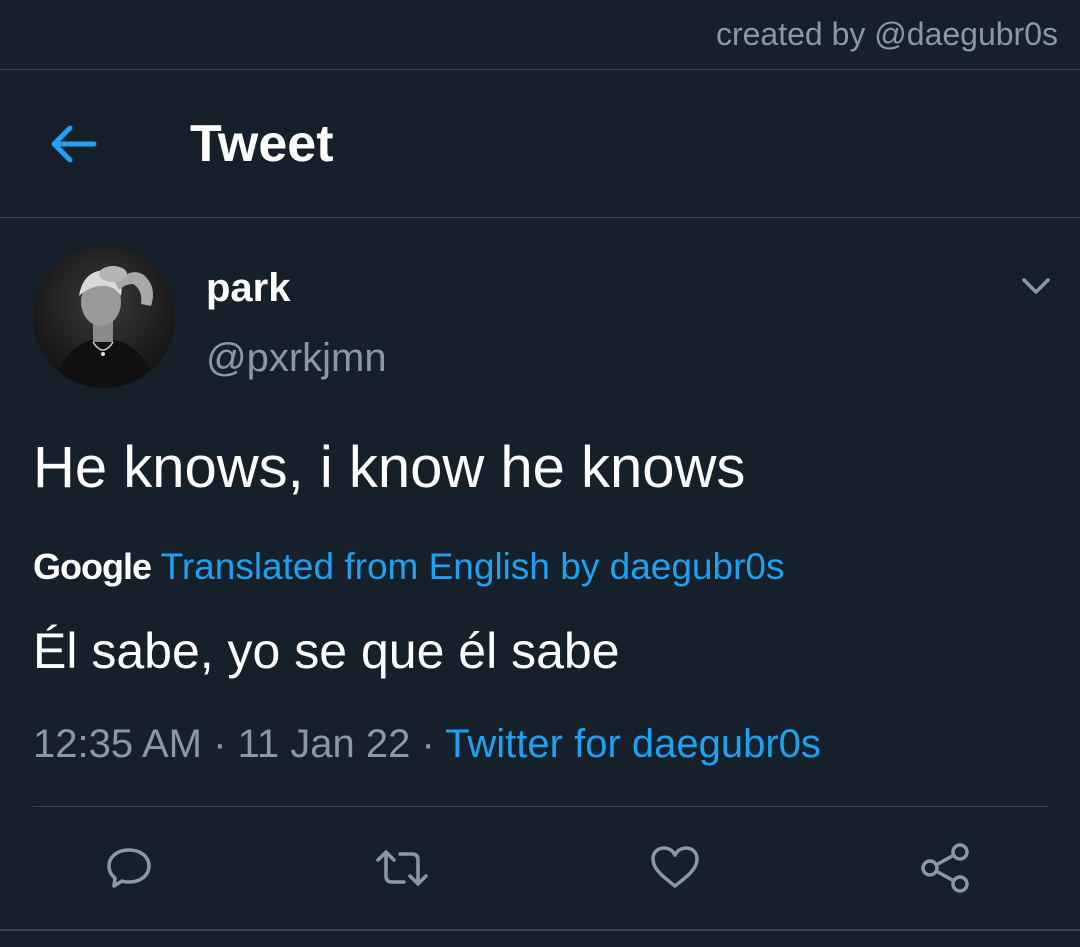 The width and height of the screenshot is (1080, 947). What do you see at coordinates (886, 34) in the screenshot?
I see `credit-text: created by @daegubr0s` at bounding box center [886, 34].